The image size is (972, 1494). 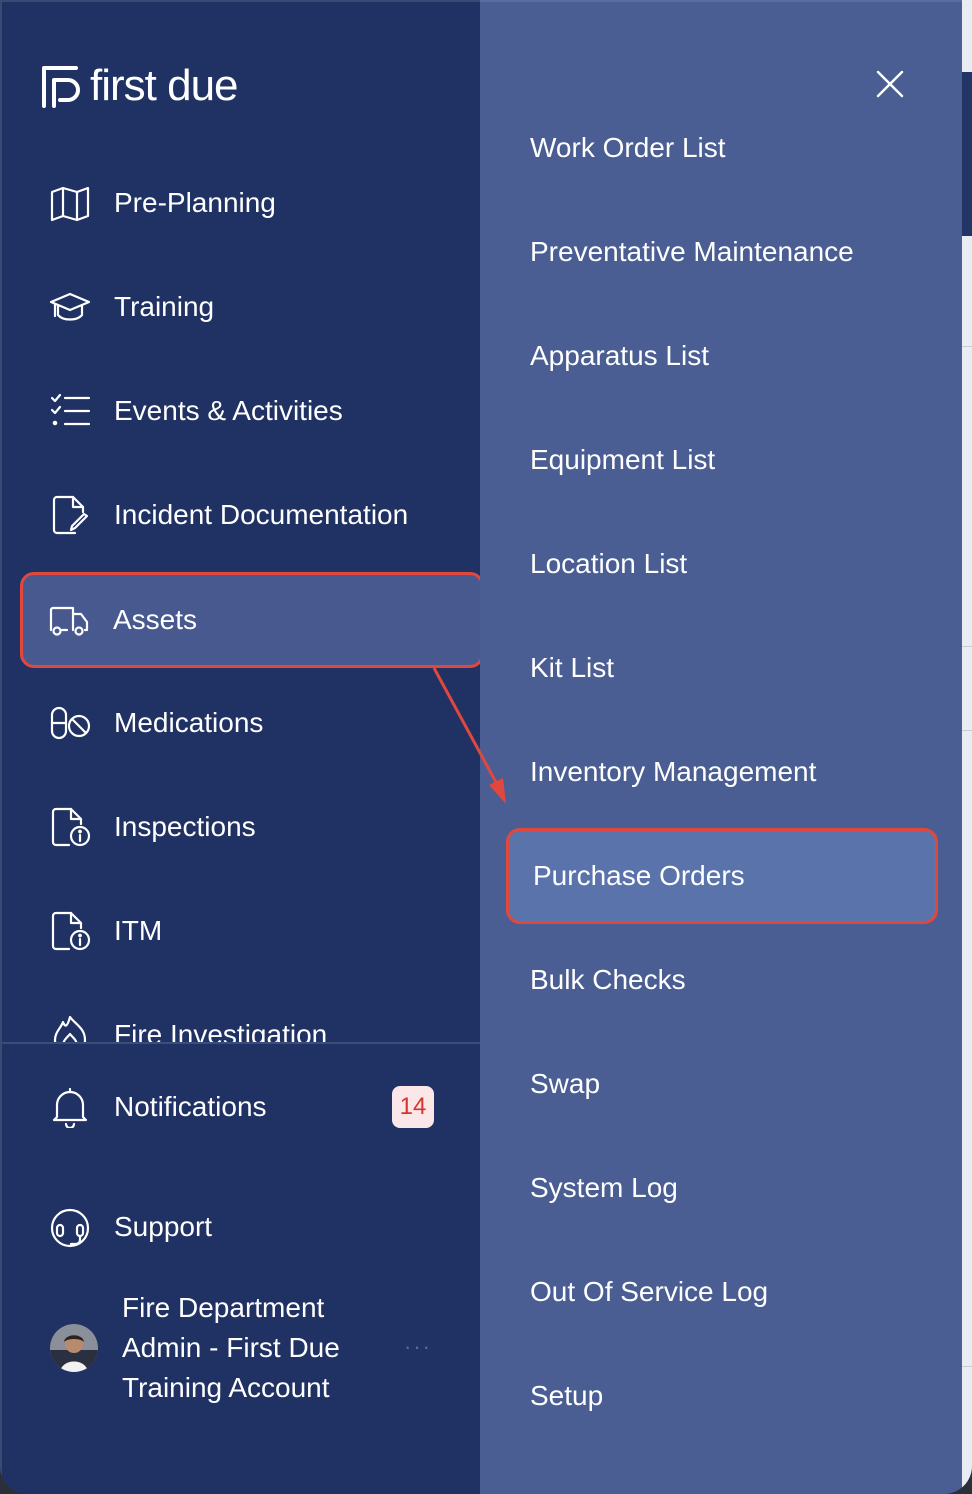 I want to click on submenu-item-swap: Swap, so click(x=722, y=1084).